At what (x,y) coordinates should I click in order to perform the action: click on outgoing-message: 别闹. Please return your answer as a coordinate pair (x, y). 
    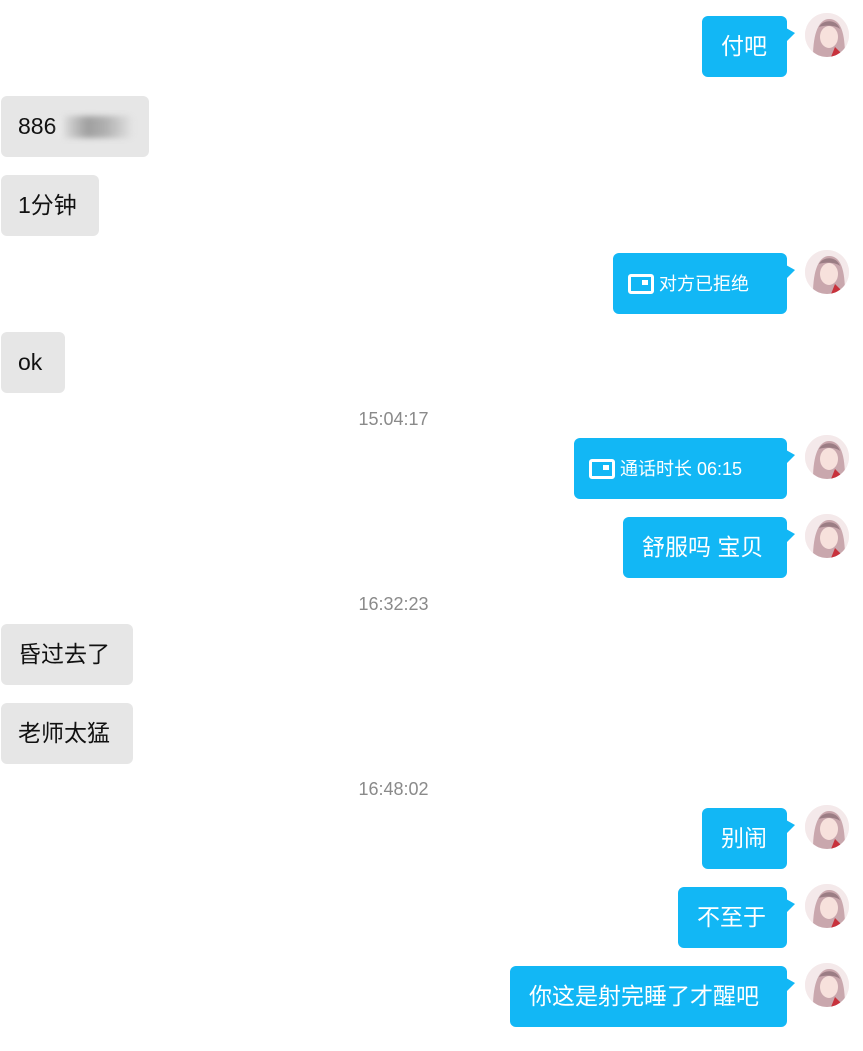
    Looking at the image, I should click on (748, 838).